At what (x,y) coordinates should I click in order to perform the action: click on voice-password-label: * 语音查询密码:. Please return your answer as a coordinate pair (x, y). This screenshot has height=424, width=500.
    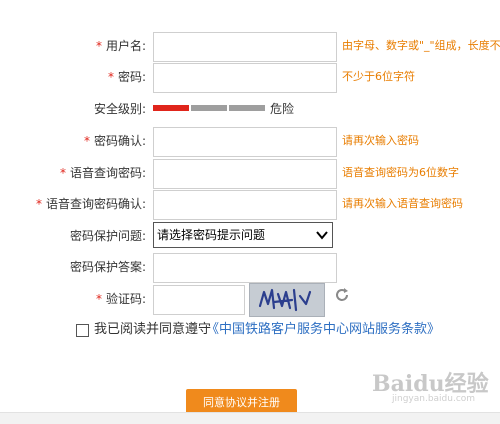
    Looking at the image, I should click on (102, 173).